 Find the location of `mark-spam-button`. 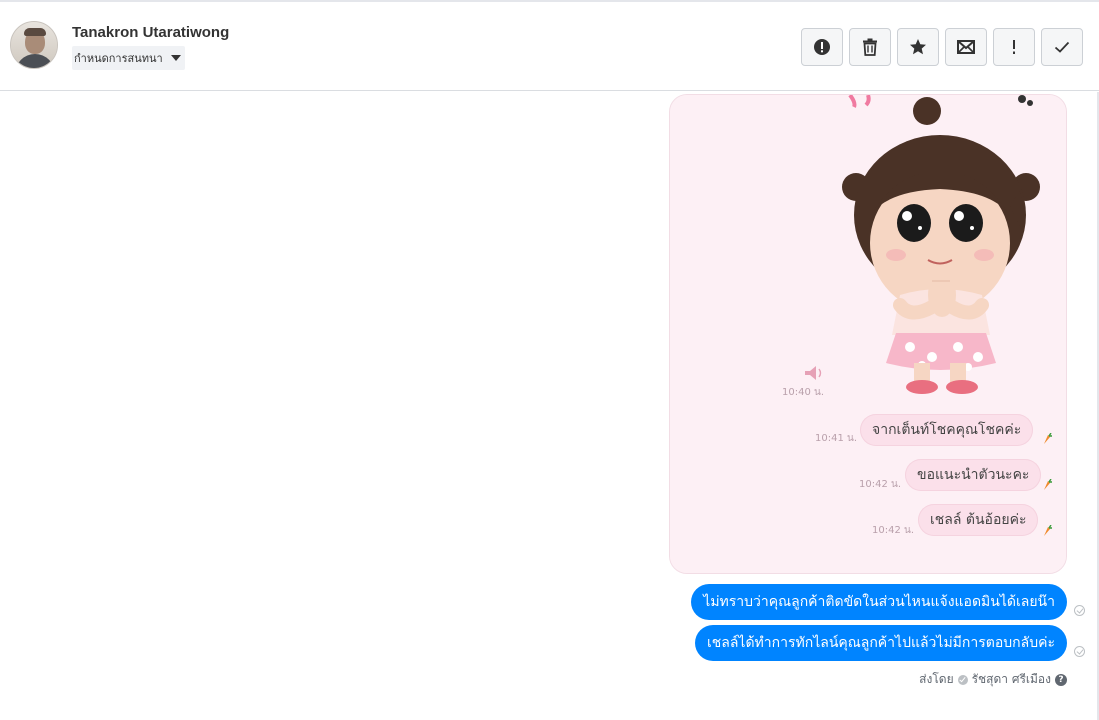

mark-spam-button is located at coordinates (822, 47).